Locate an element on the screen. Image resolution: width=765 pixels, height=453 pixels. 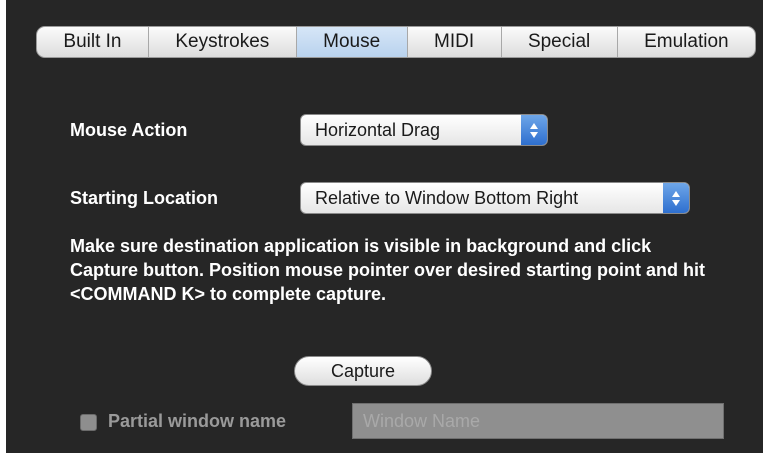
tab-midi: MIDI is located at coordinates (455, 42).